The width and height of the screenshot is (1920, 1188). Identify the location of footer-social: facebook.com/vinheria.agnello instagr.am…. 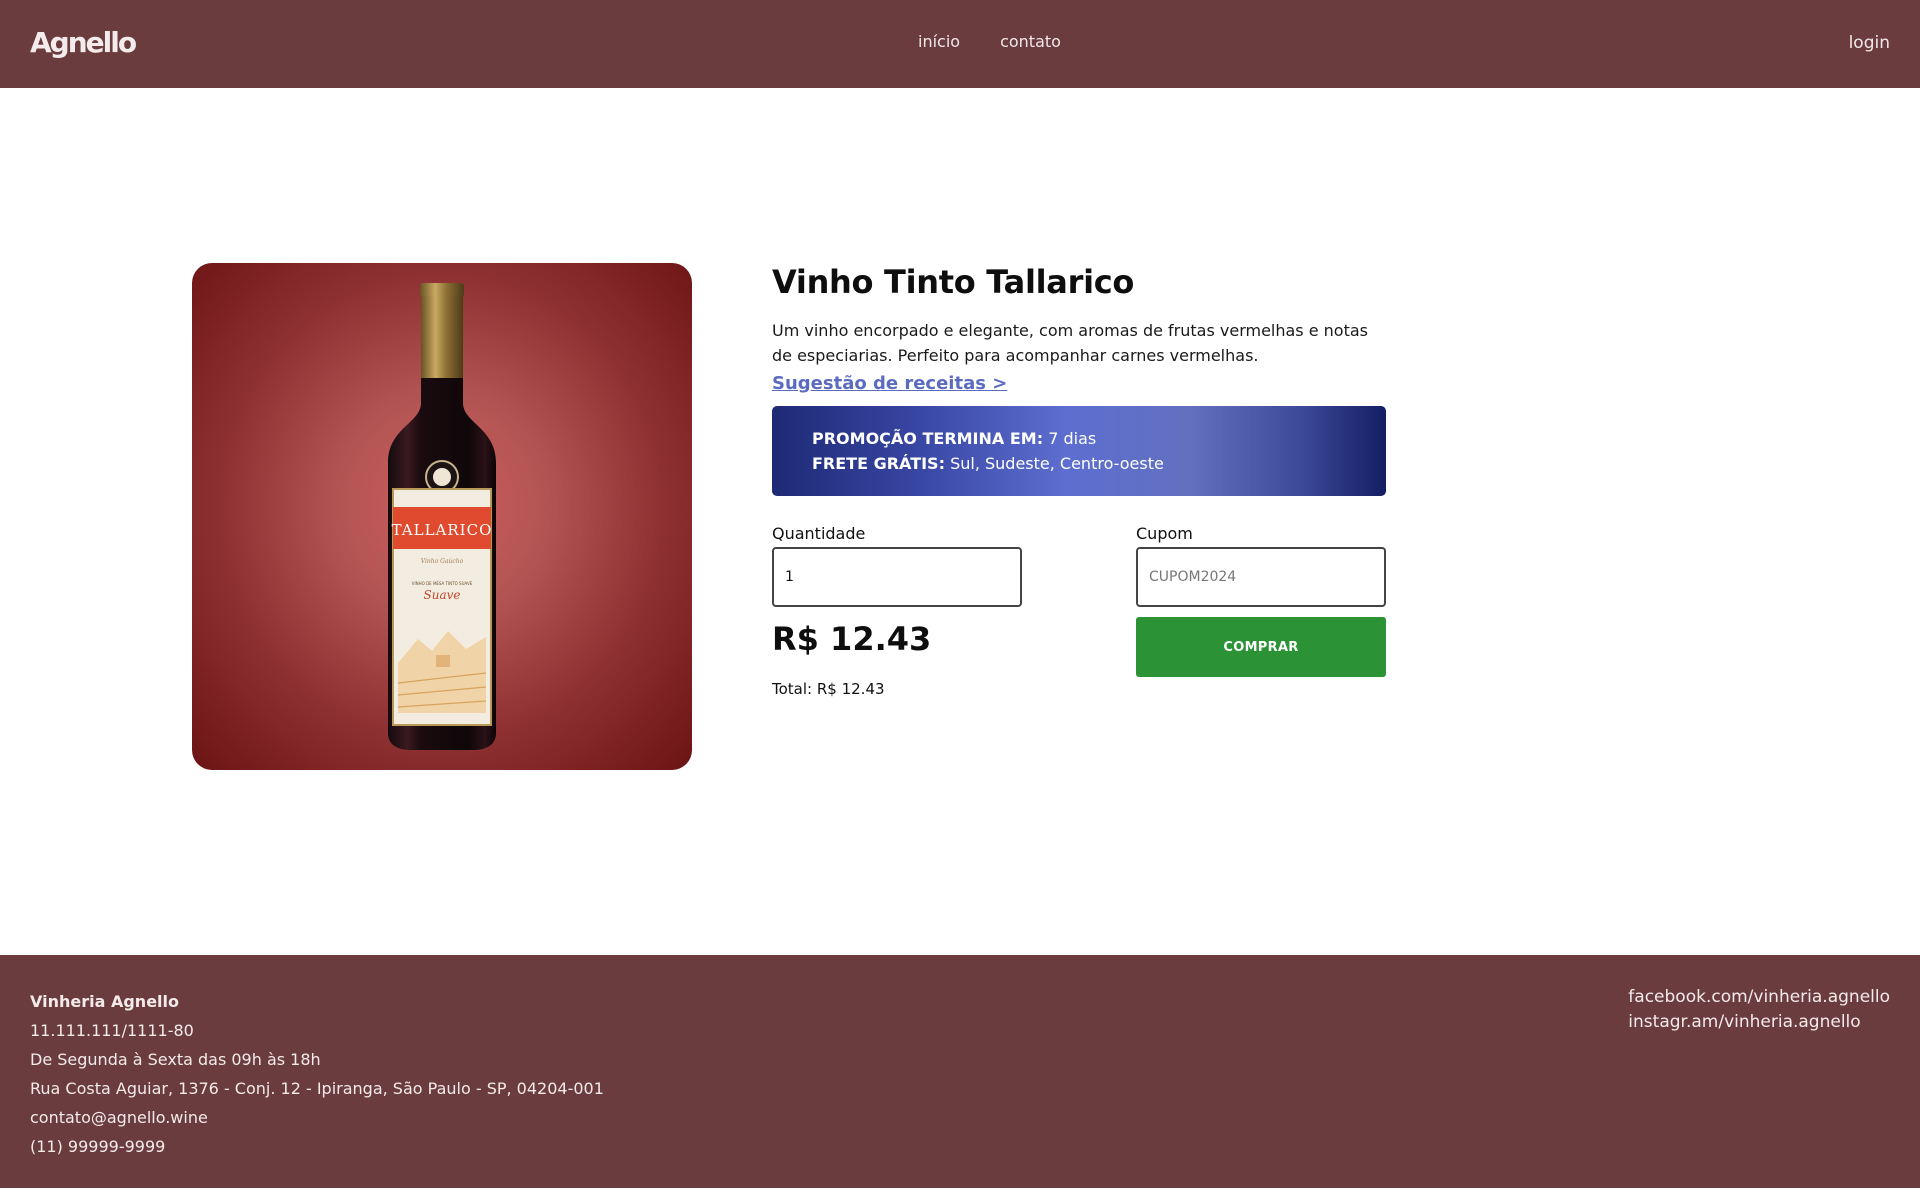
(1759, 1010).